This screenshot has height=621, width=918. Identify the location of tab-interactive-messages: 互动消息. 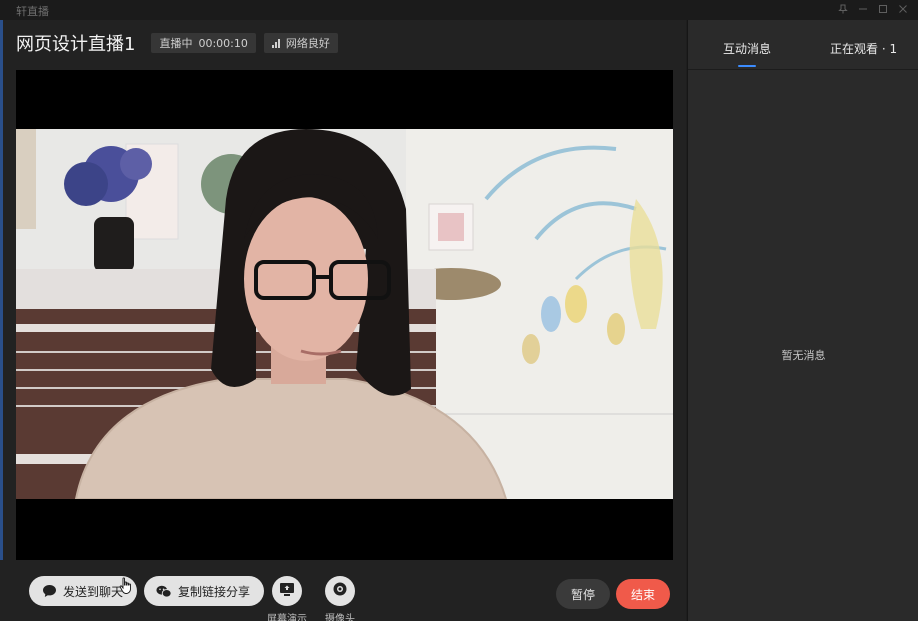
(747, 48).